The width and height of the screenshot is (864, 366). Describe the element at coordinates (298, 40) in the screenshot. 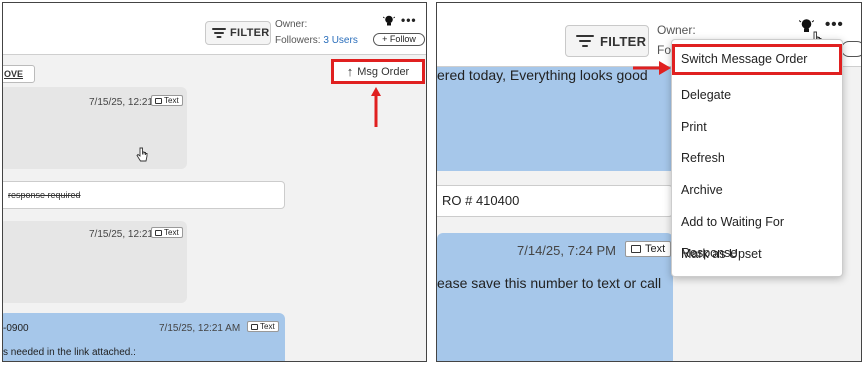

I see `followers-label: Followers:` at that location.